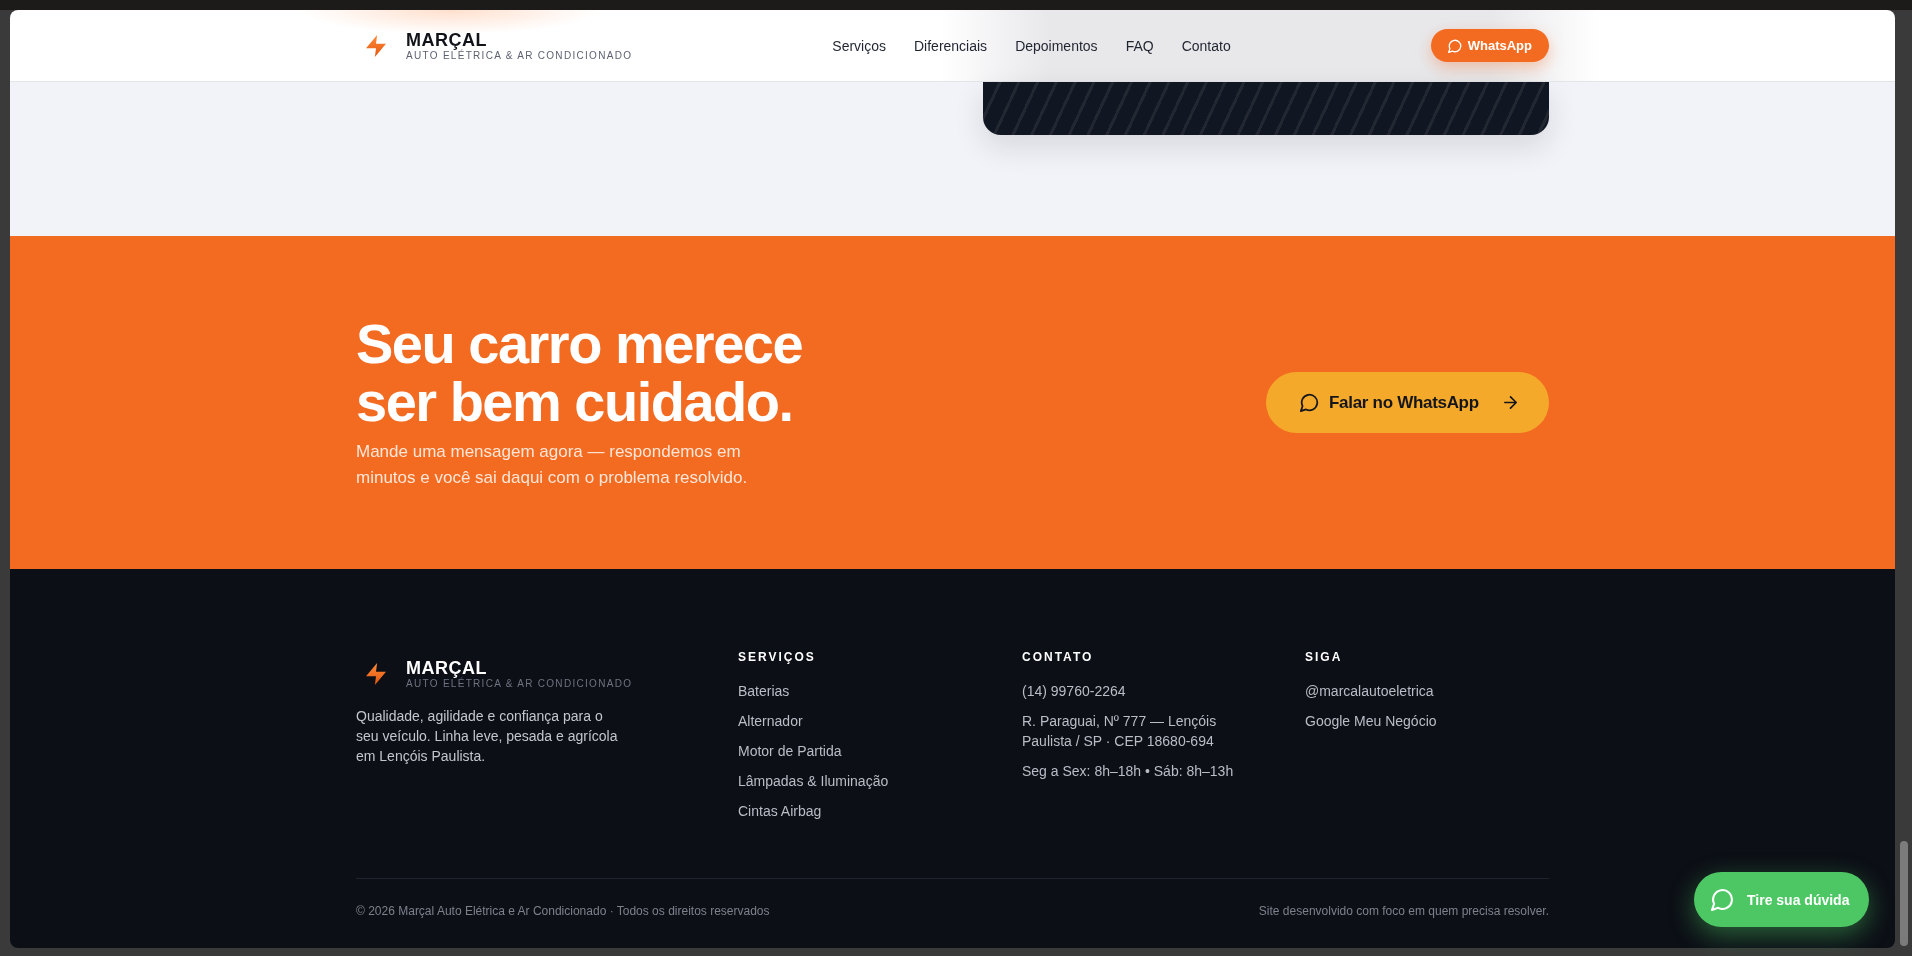 The image size is (1912, 956). I want to click on footer-link: Baterias, so click(764, 691).